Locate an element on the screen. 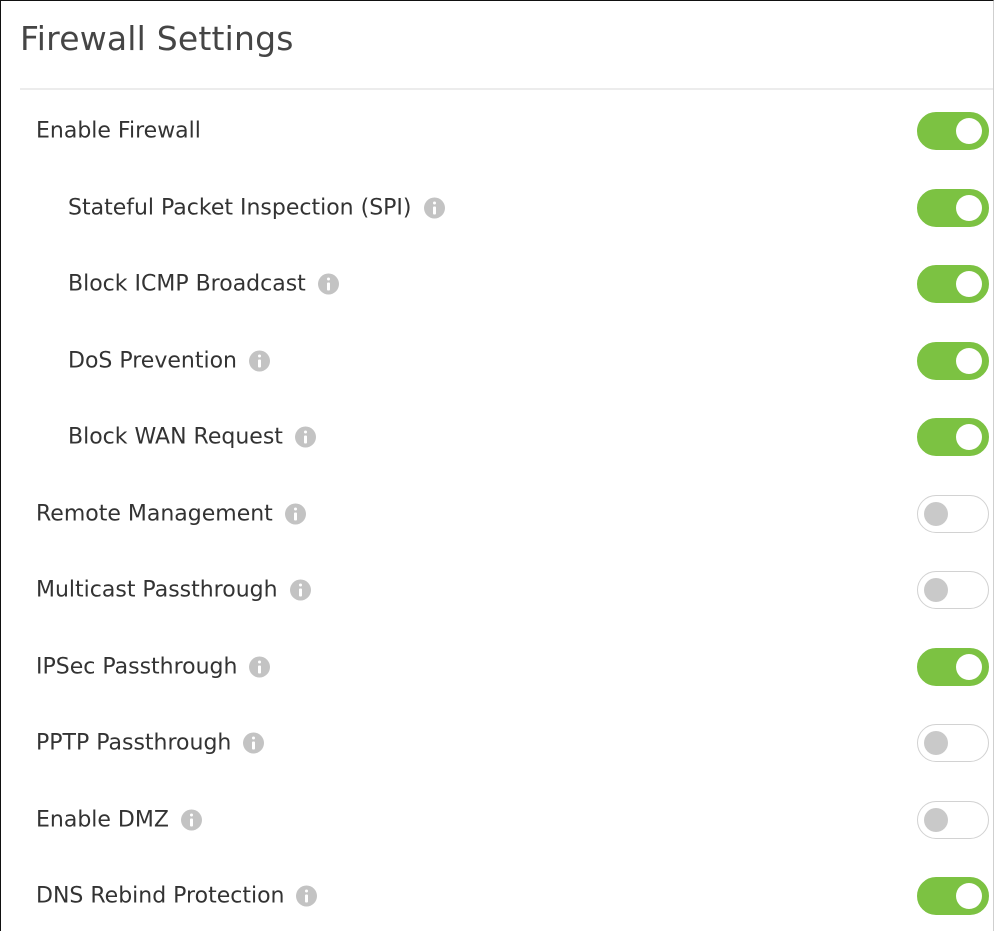 The height and width of the screenshot is (931, 996). setting-label: Stateful Packet Inspection (SPI) is located at coordinates (240, 207).